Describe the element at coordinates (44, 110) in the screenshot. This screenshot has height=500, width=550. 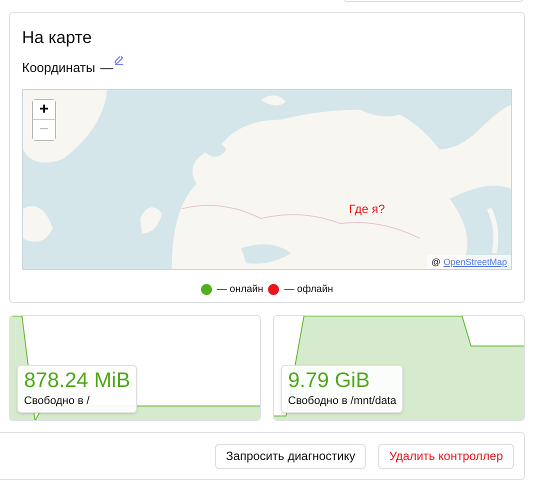
I see `zoom-in-button: +` at that location.